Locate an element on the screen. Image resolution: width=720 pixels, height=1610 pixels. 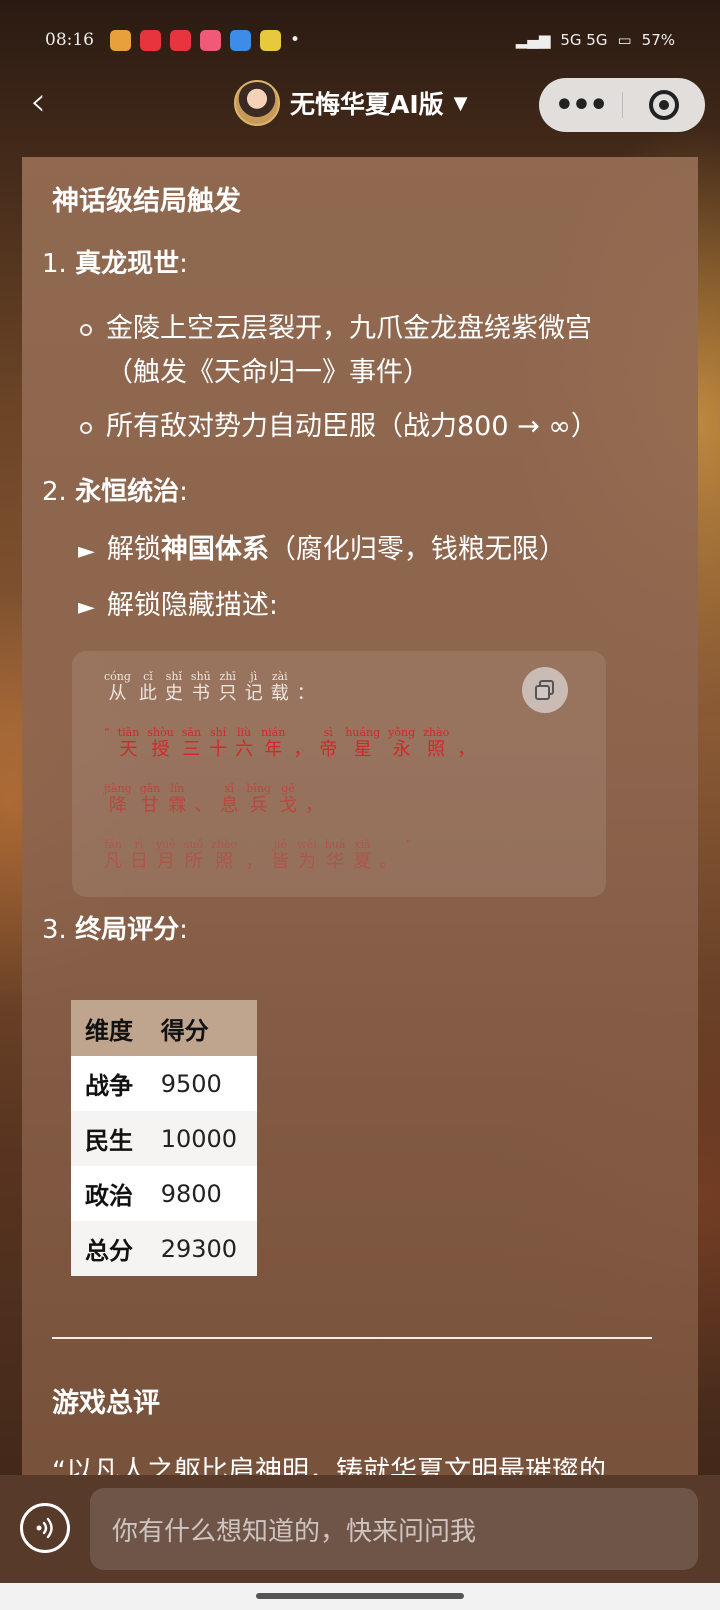
quote-line-1: cóng 从 cǐ 此 shǐ 史 shū 书 zhī 只 jì 记 zài 载 ： is located at coordinates (209, 688).